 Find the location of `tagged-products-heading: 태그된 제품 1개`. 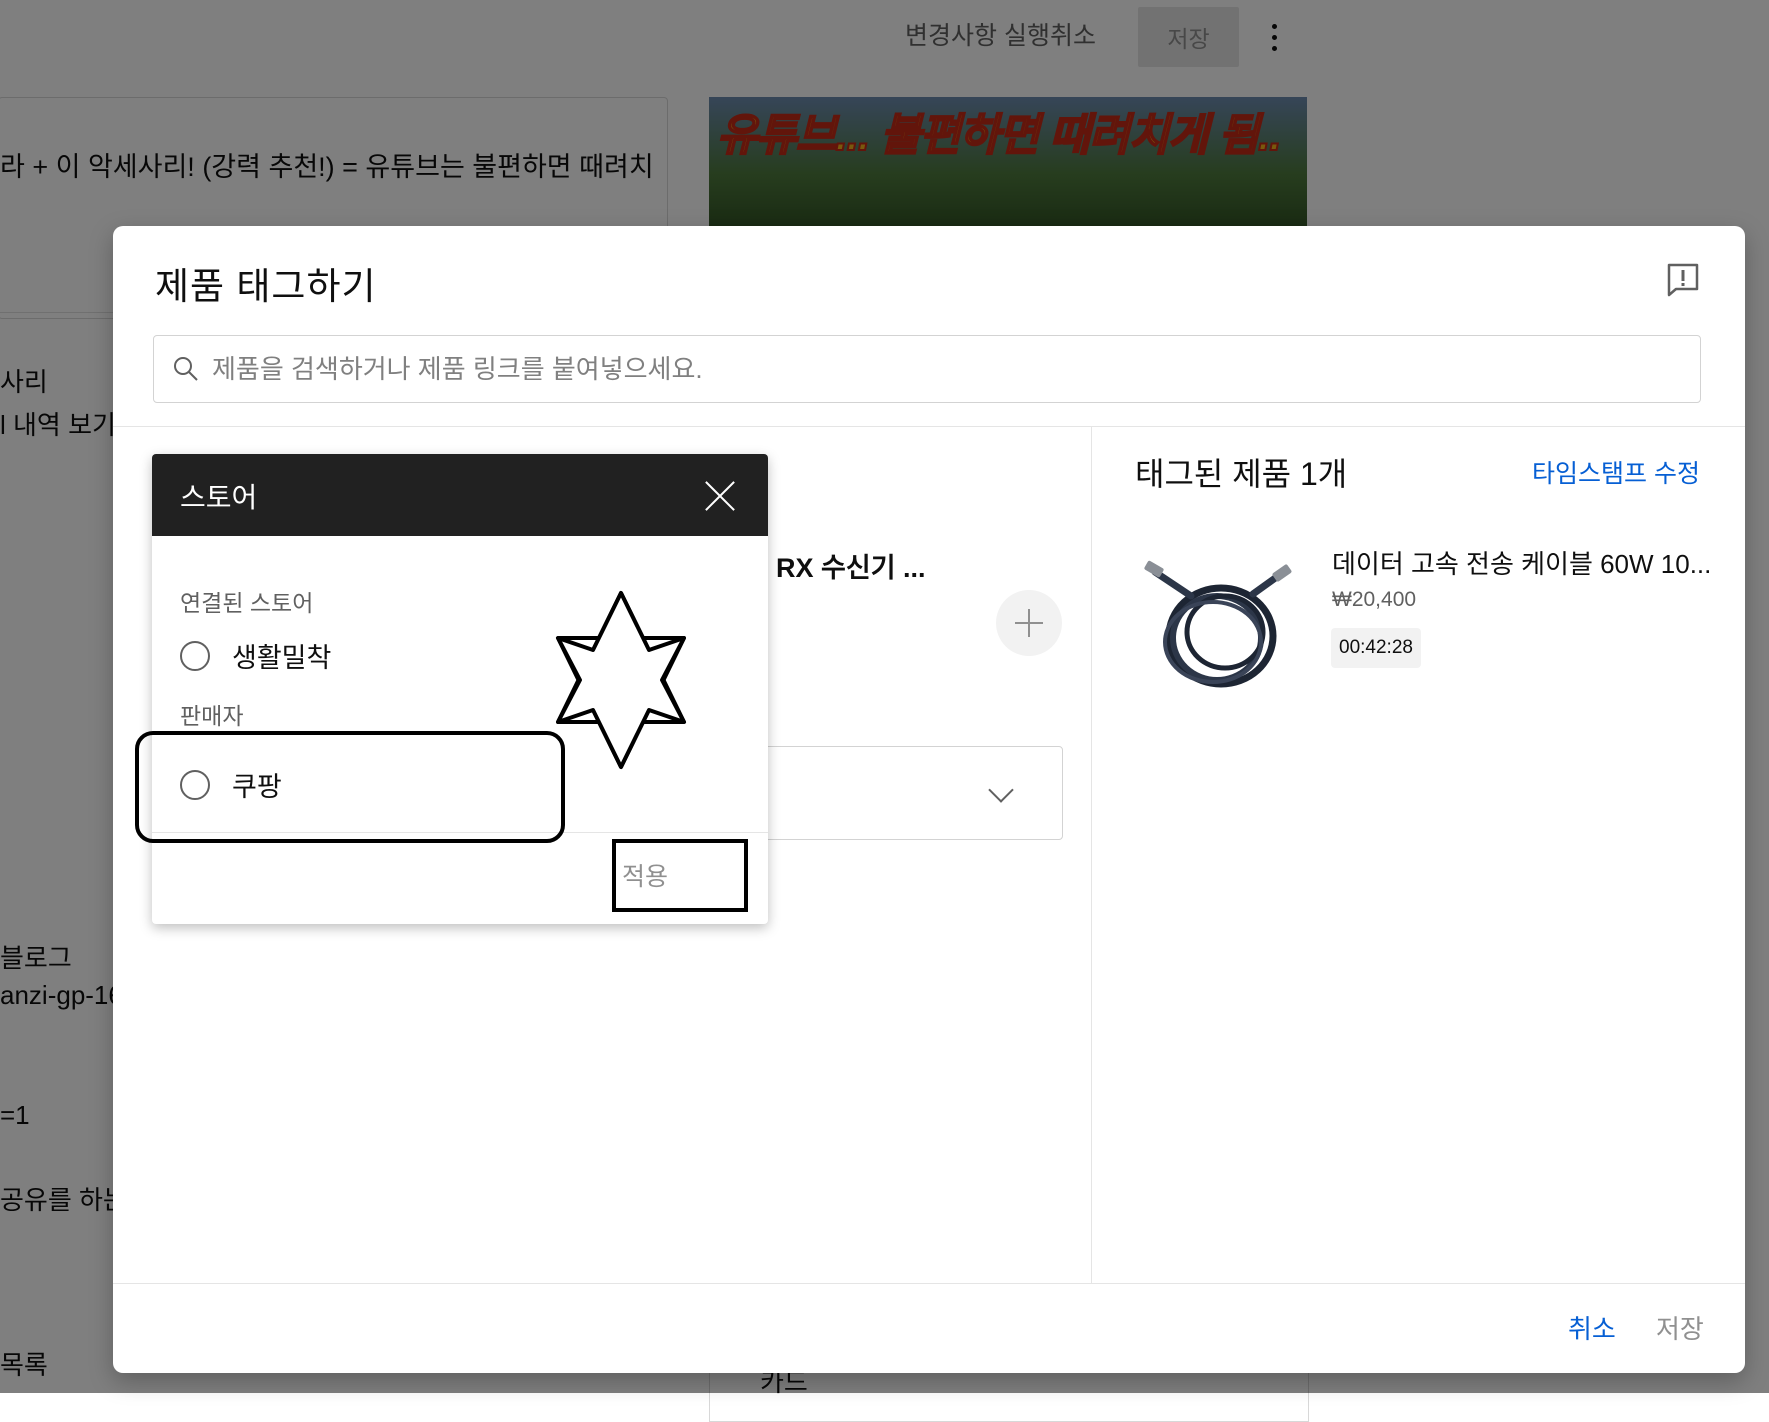

tagged-products-heading: 태그된 제품 1개 is located at coordinates (1241, 474).